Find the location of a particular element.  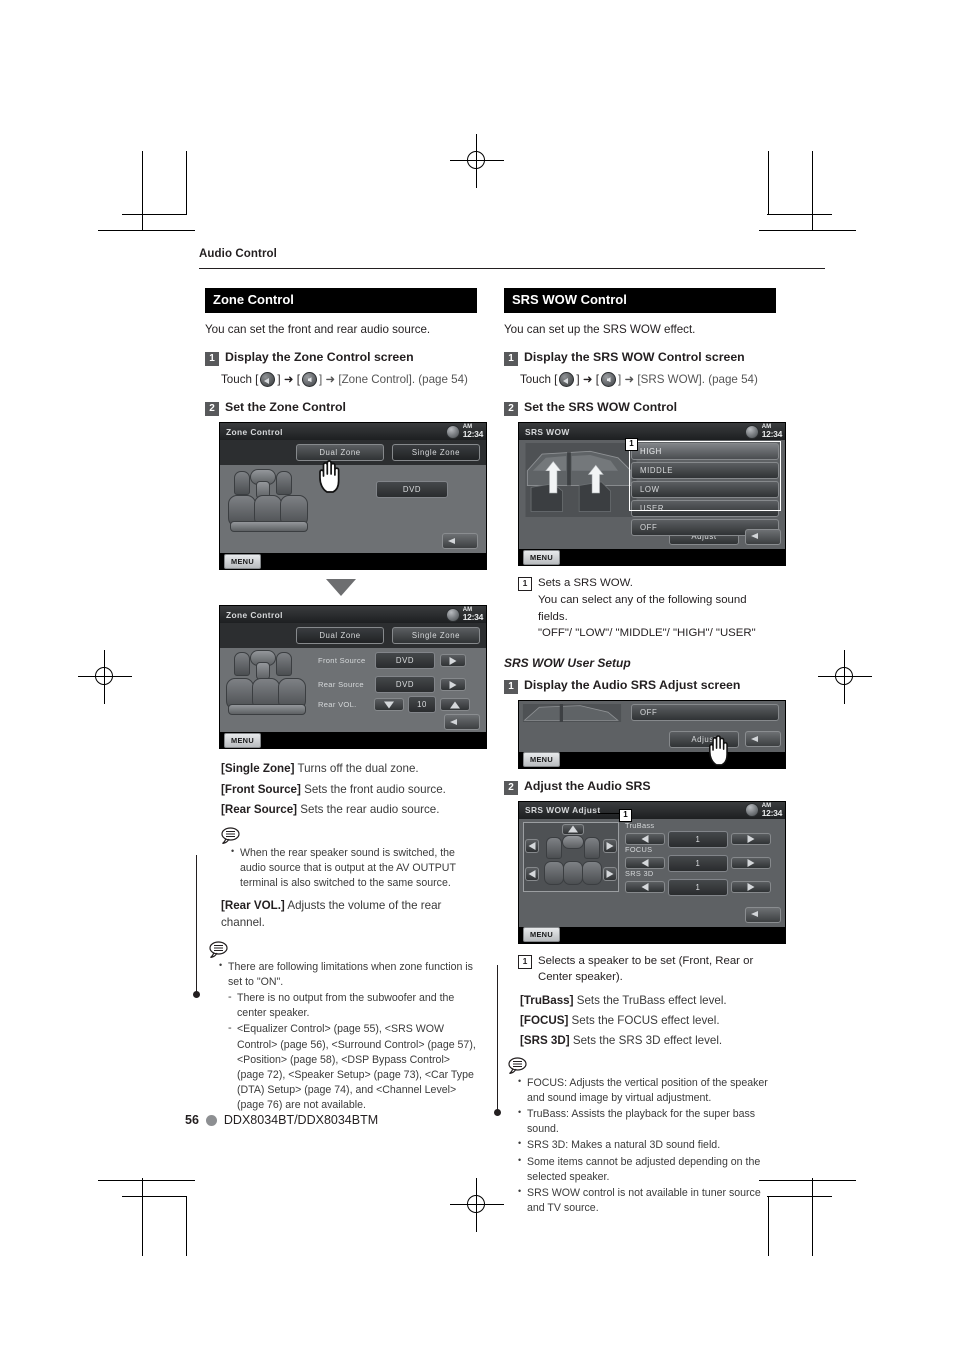

srs-level-list-highlight is located at coordinates (705, 476).